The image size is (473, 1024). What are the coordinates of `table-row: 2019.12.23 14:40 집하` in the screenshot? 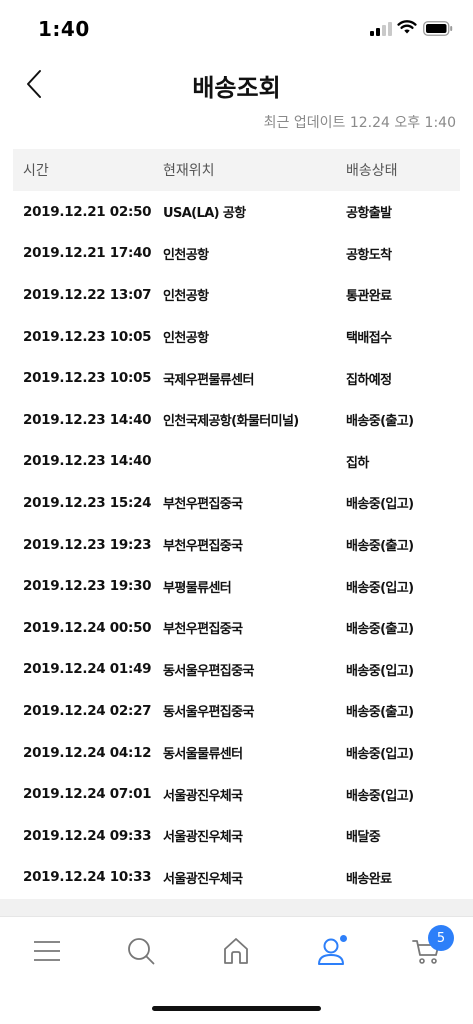 It's located at (236, 462).